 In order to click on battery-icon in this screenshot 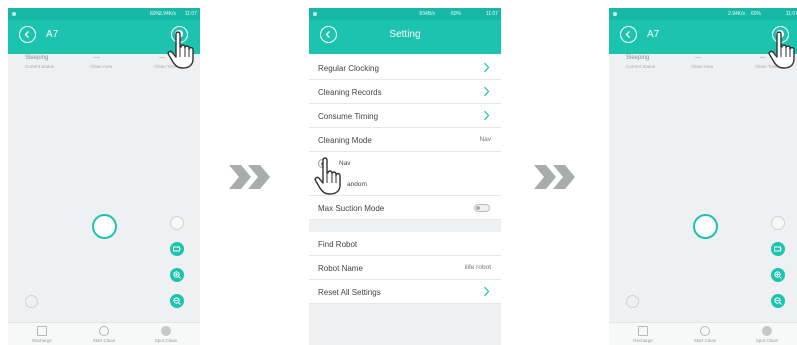, I will do `click(778, 249)`.